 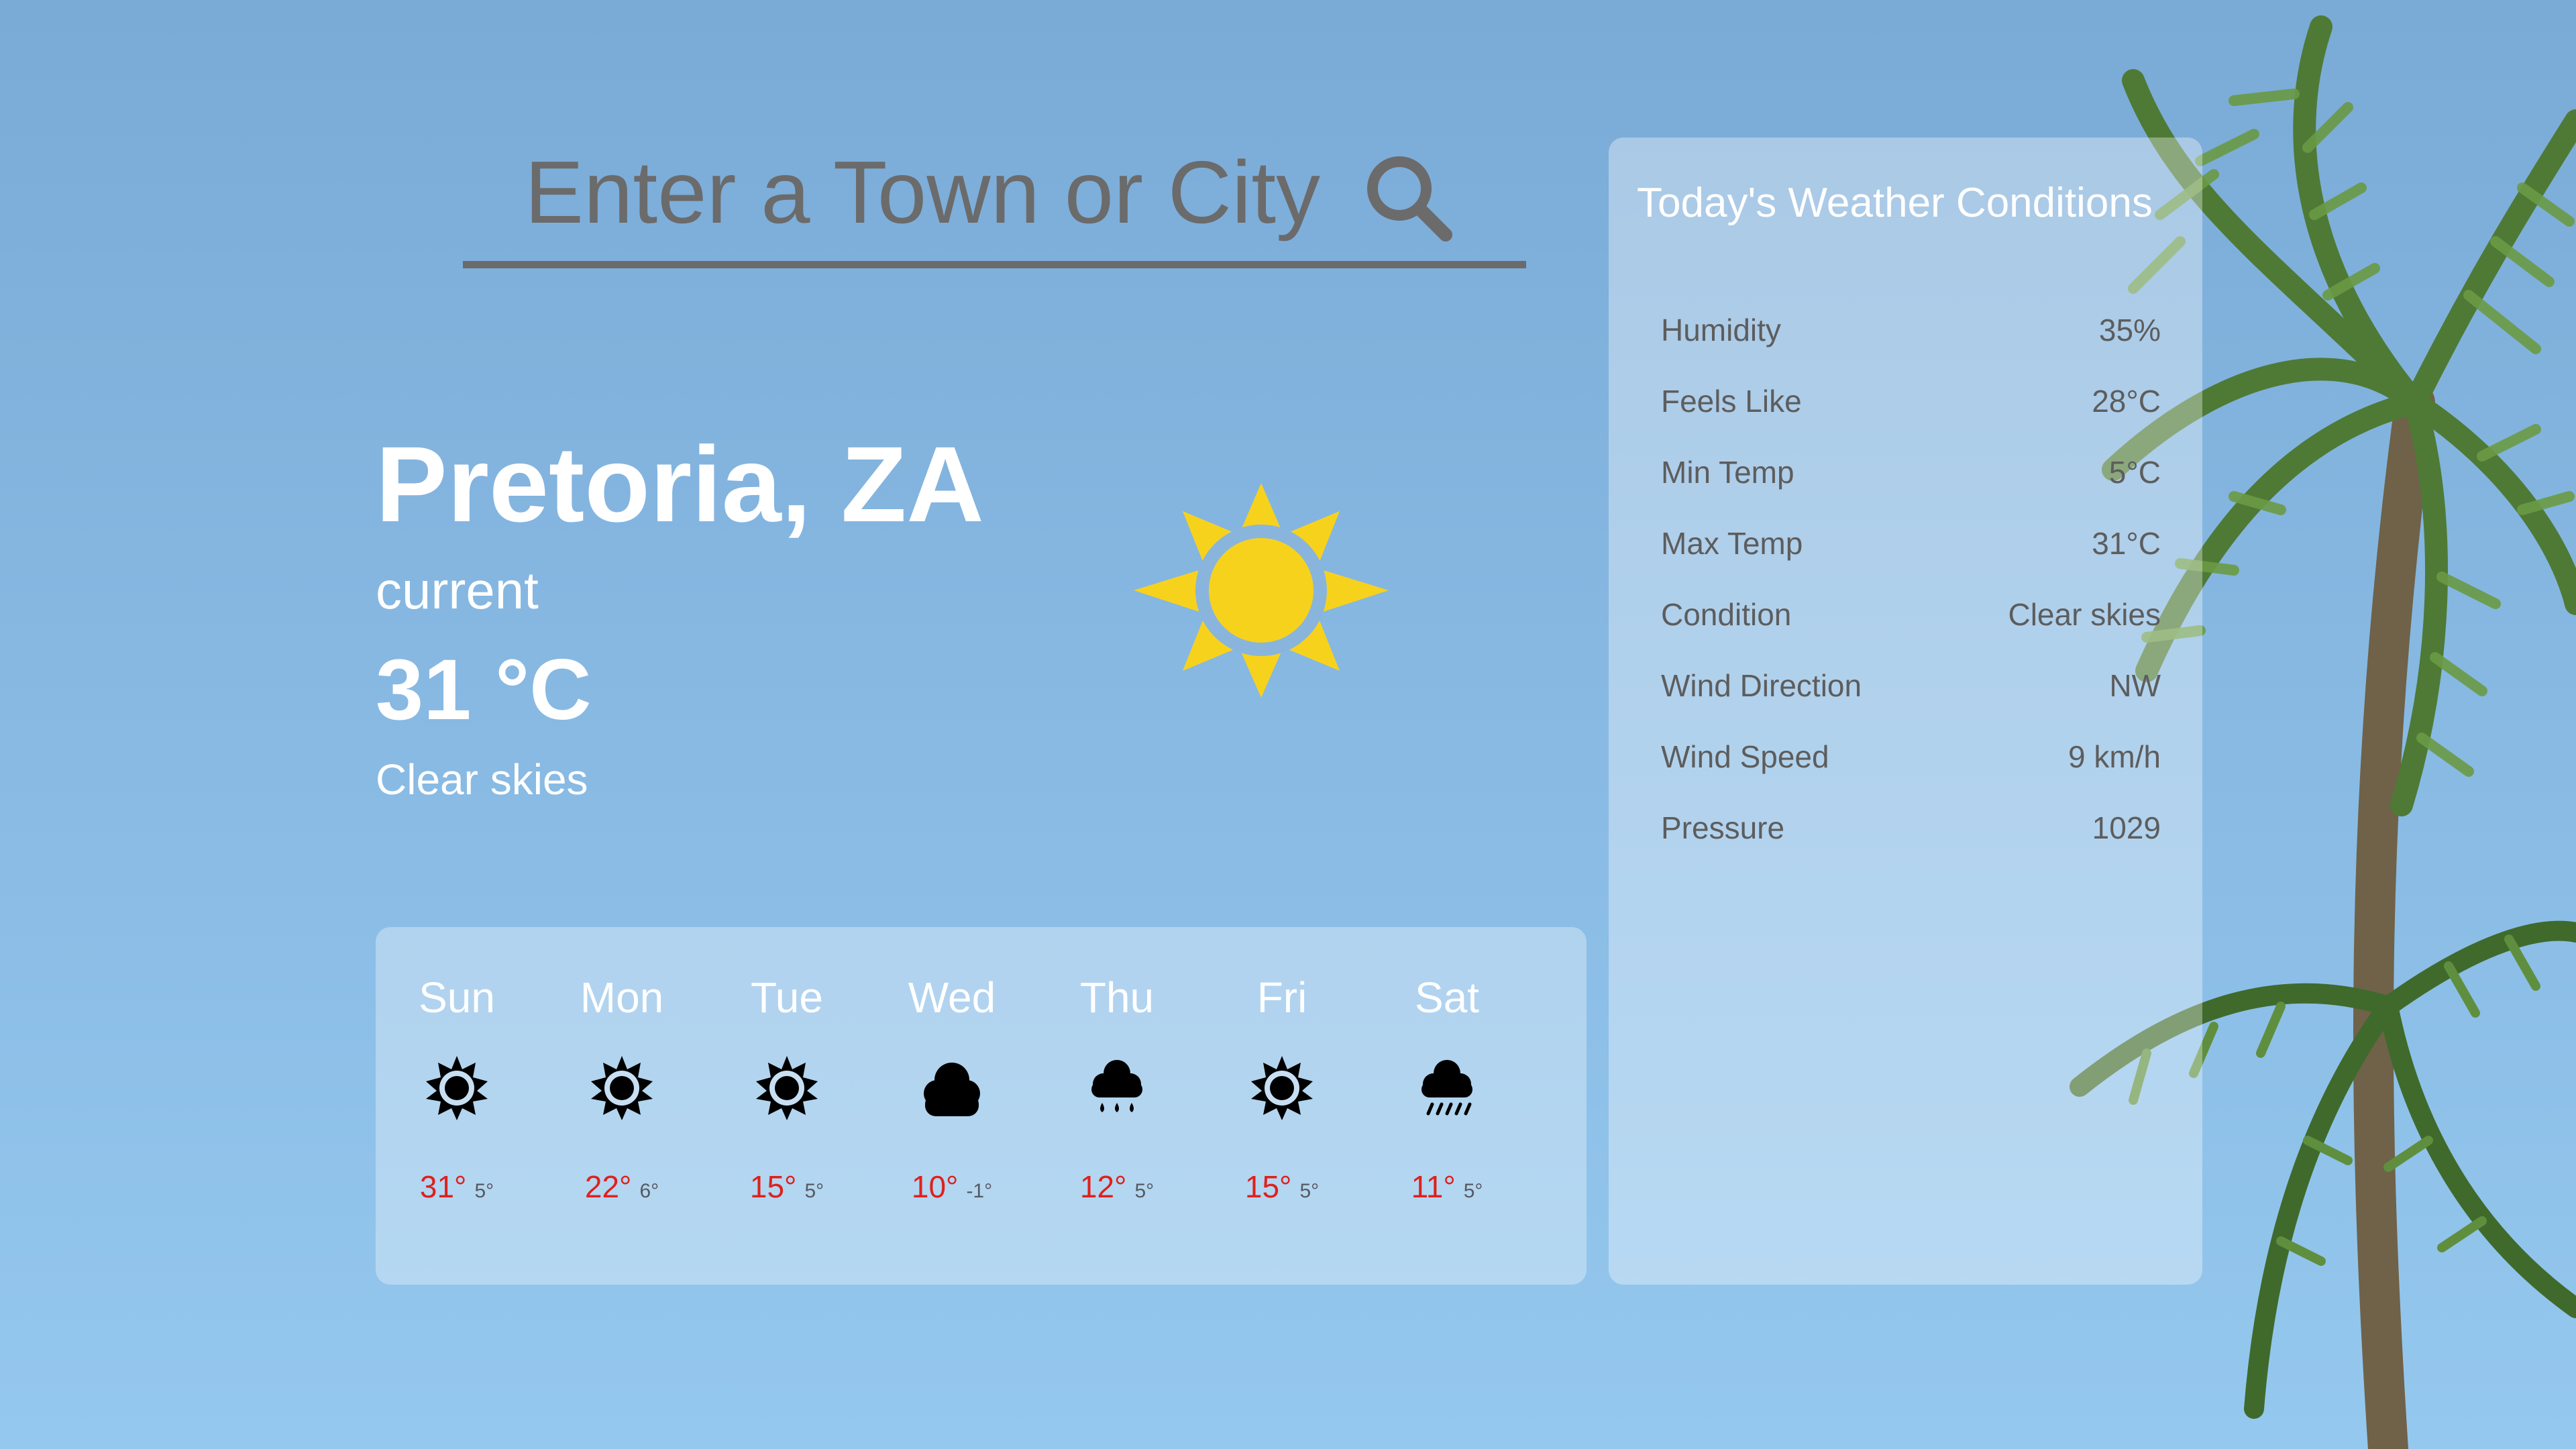 What do you see at coordinates (1281, 997) in the screenshot?
I see `day-name: Fri` at bounding box center [1281, 997].